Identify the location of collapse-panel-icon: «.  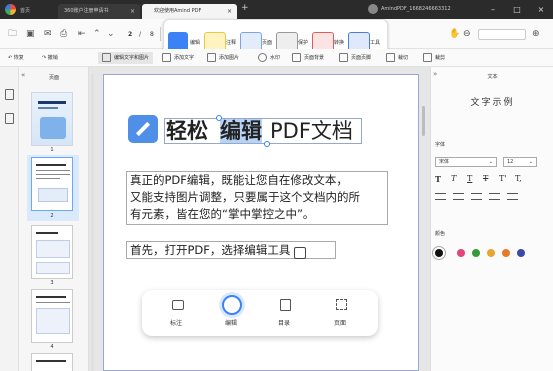
(23, 75).